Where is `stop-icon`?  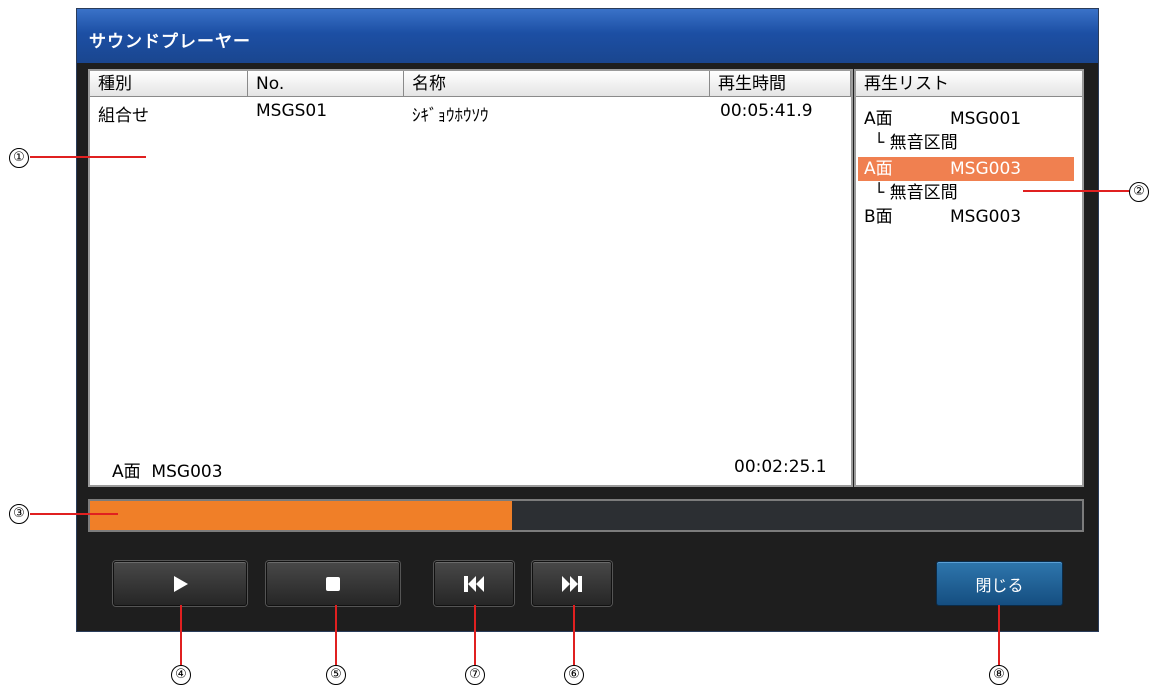 stop-icon is located at coordinates (333, 583).